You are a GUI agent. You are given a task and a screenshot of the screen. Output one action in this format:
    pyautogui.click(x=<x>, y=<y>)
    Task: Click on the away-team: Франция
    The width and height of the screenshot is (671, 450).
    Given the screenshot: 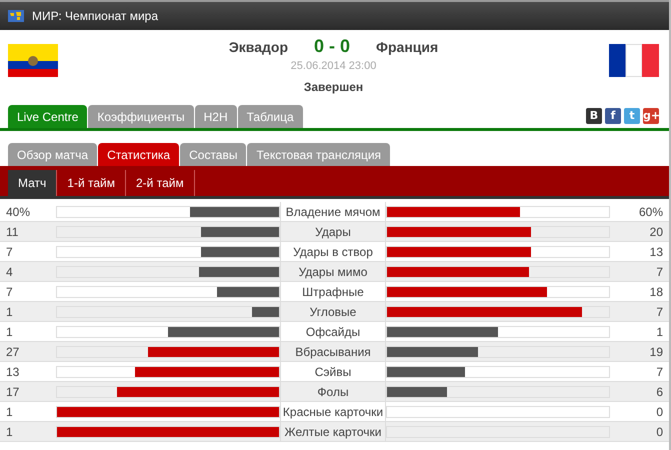 What is the action you would take?
    pyautogui.click(x=407, y=46)
    